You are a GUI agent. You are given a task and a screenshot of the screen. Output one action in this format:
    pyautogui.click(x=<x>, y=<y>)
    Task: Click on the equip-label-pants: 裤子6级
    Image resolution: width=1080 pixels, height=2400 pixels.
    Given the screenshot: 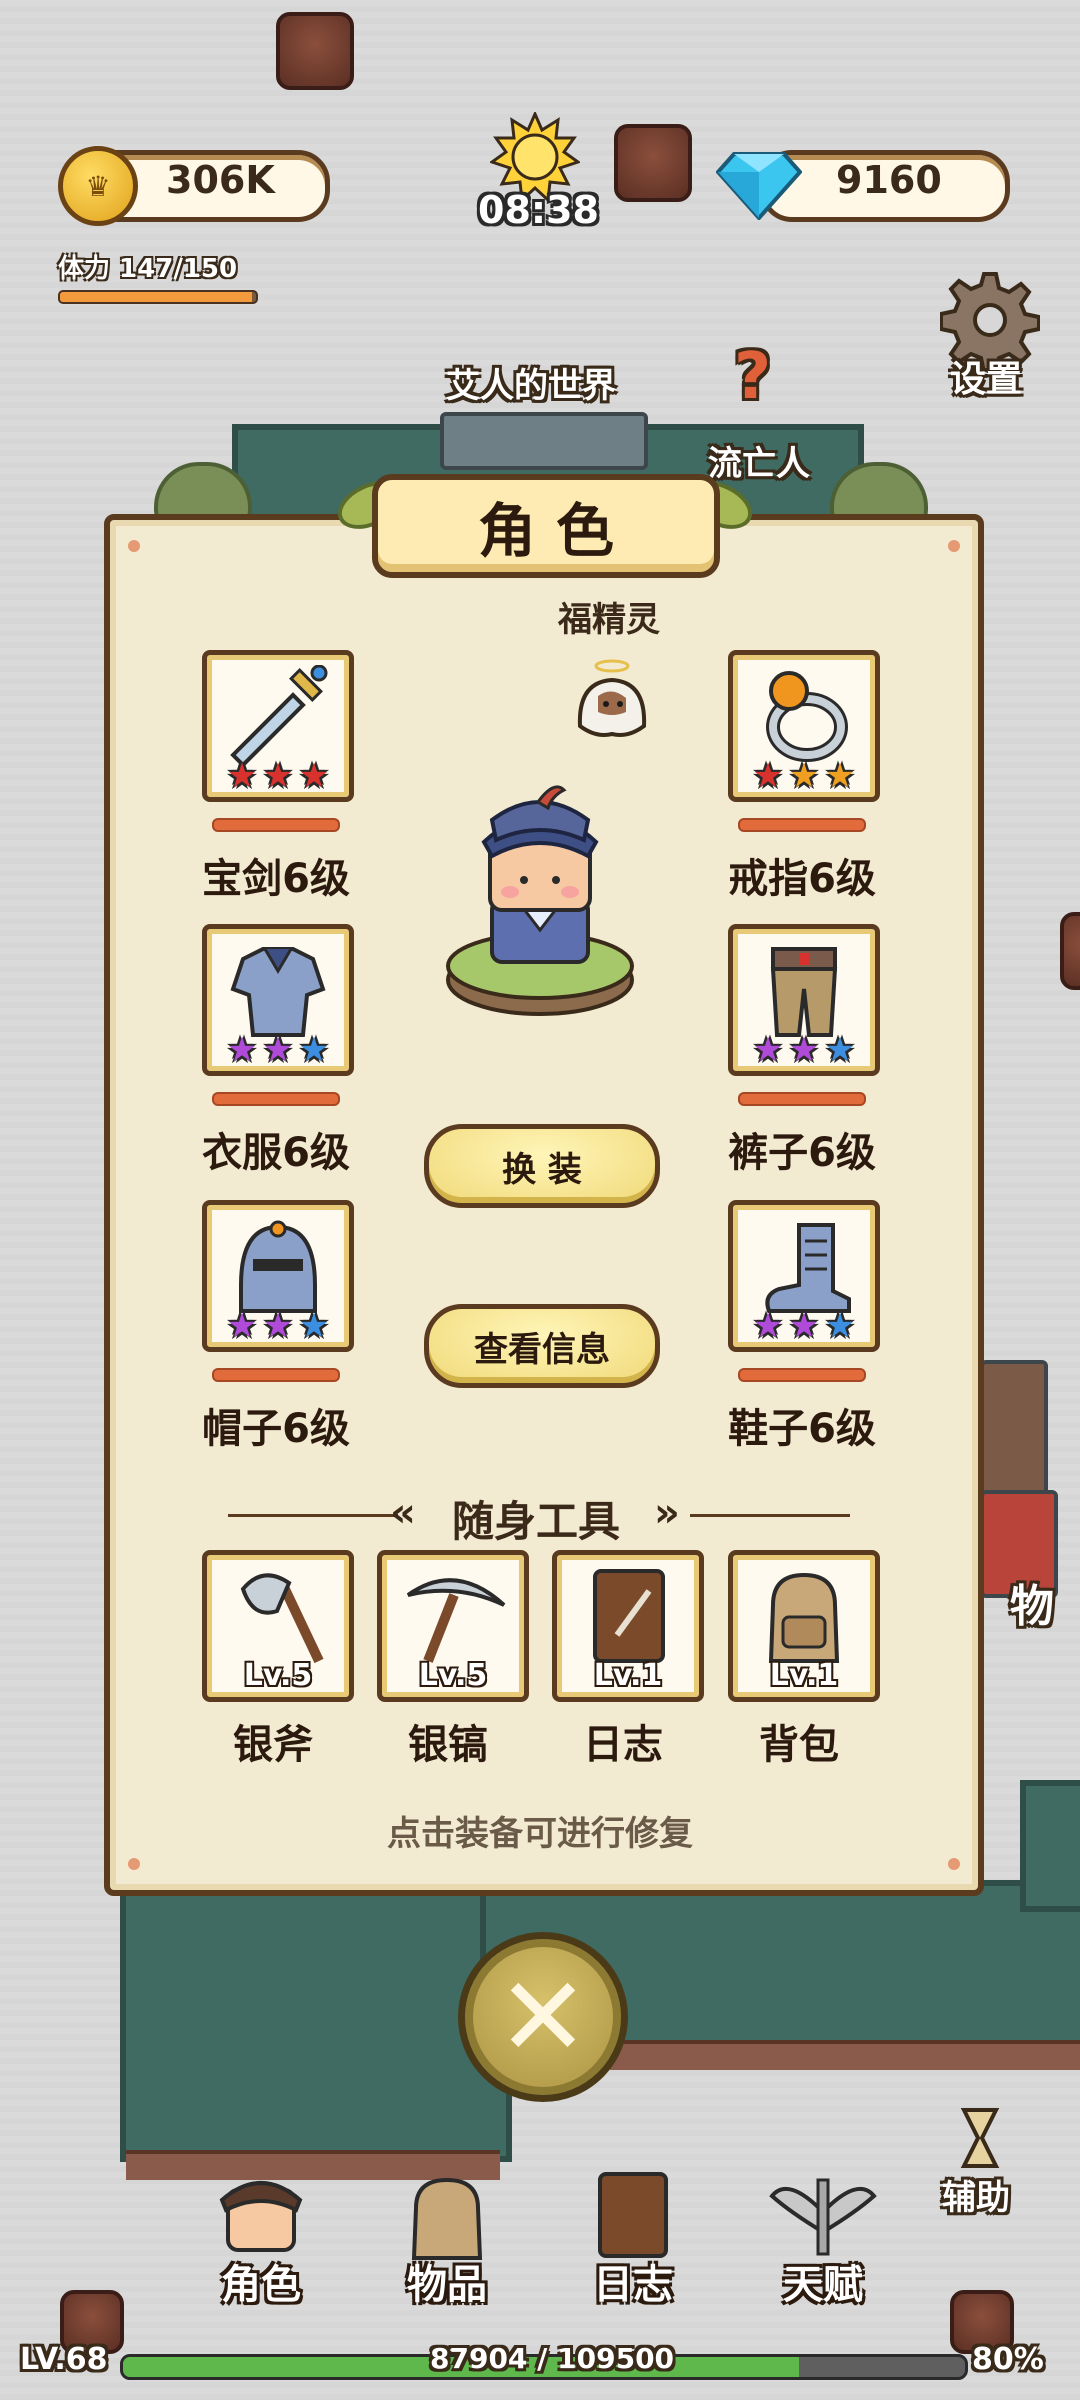 What is the action you would take?
    pyautogui.click(x=802, y=1153)
    